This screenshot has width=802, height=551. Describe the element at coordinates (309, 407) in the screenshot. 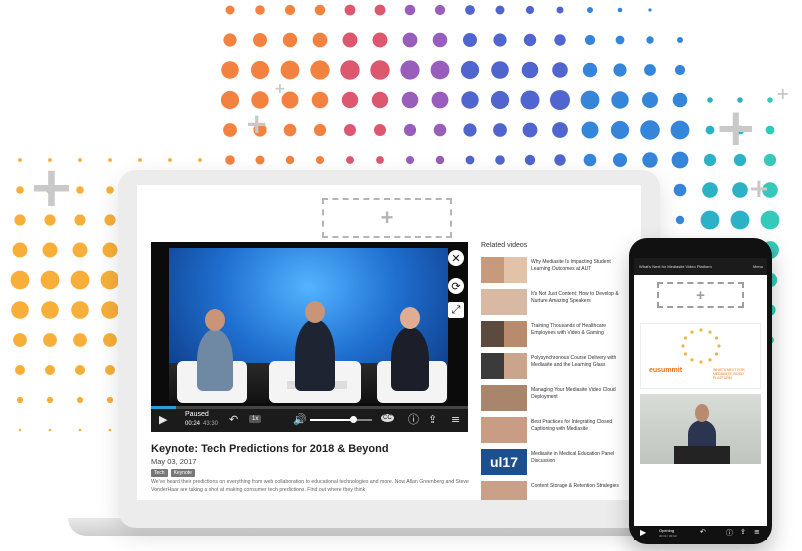

I see `progress-bar` at that location.